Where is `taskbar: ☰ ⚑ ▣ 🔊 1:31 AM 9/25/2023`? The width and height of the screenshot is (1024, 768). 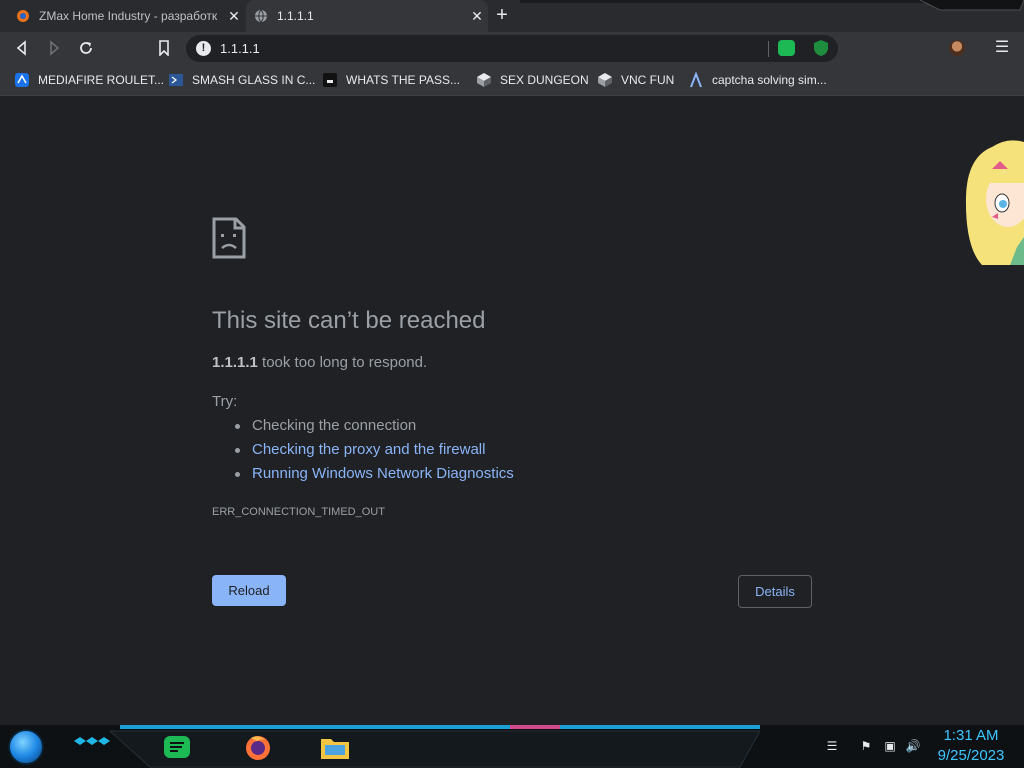 taskbar: ☰ ⚑ ▣ 🔊 1:31 AM 9/25/2023 is located at coordinates (512, 746).